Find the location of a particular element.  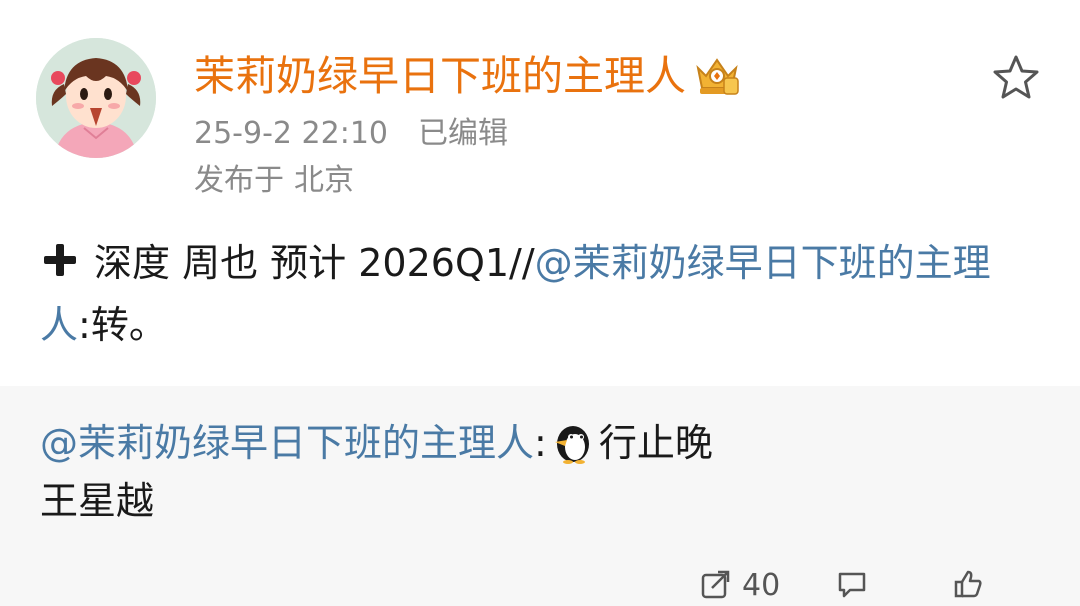

repost-action: 40 is located at coordinates (740, 586).